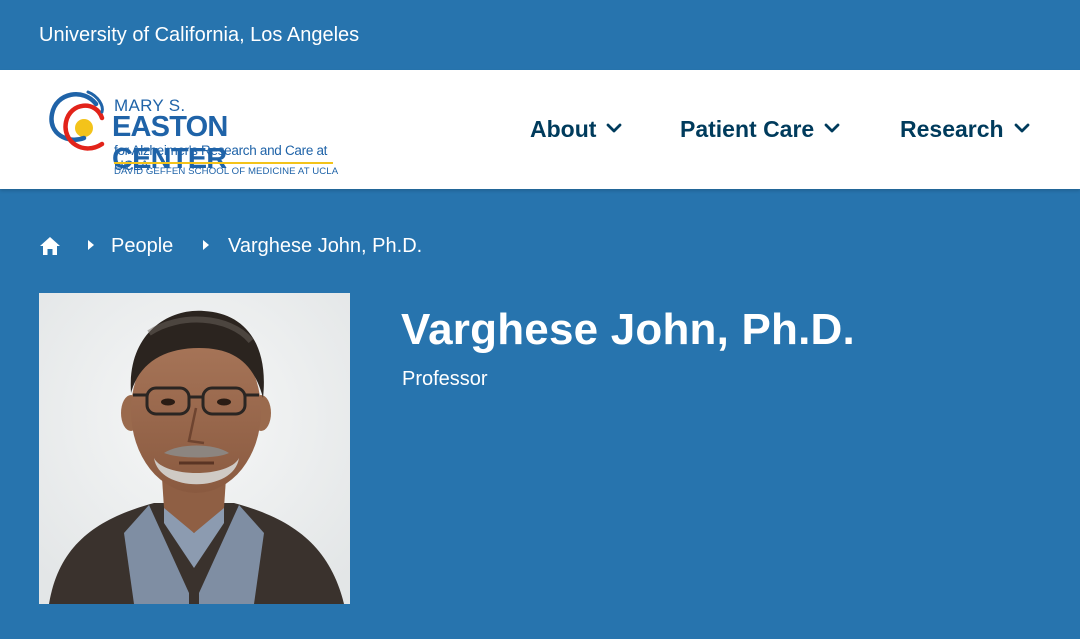  Describe the element at coordinates (445, 379) in the screenshot. I see `profile-title: Professor` at that location.